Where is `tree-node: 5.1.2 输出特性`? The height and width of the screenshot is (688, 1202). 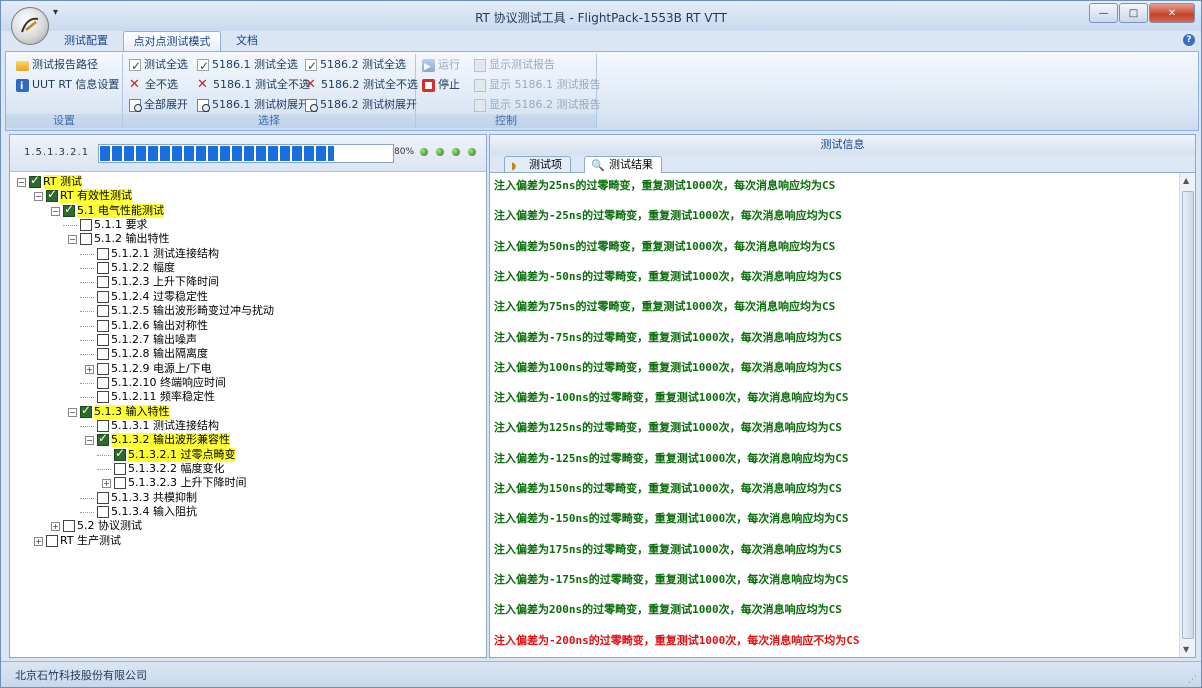
tree-node: 5.1.2 输出特性 is located at coordinates (125, 239).